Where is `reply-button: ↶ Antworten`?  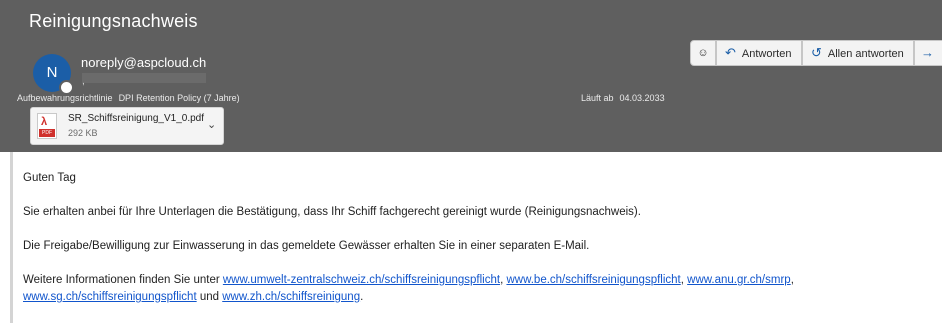 reply-button: ↶ Antworten is located at coordinates (759, 53).